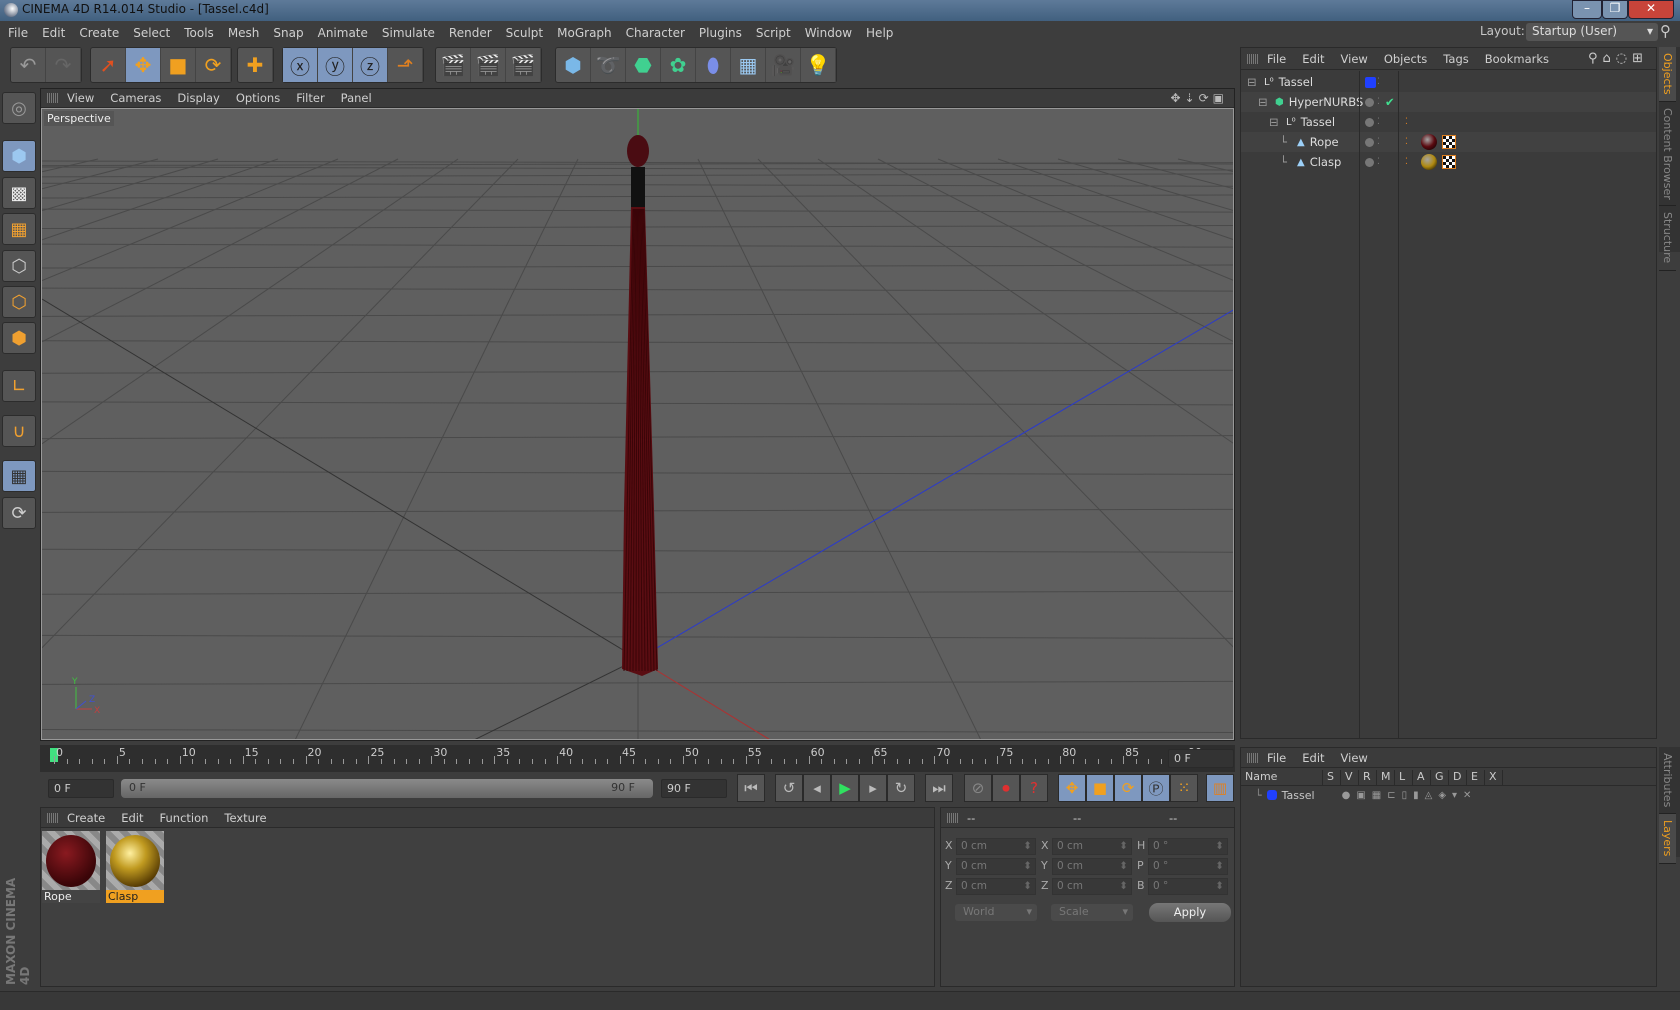 Image resolution: width=1680 pixels, height=1010 pixels. What do you see at coordinates (19, 193) in the screenshot?
I see `texture-mode-icon: ▩` at bounding box center [19, 193].